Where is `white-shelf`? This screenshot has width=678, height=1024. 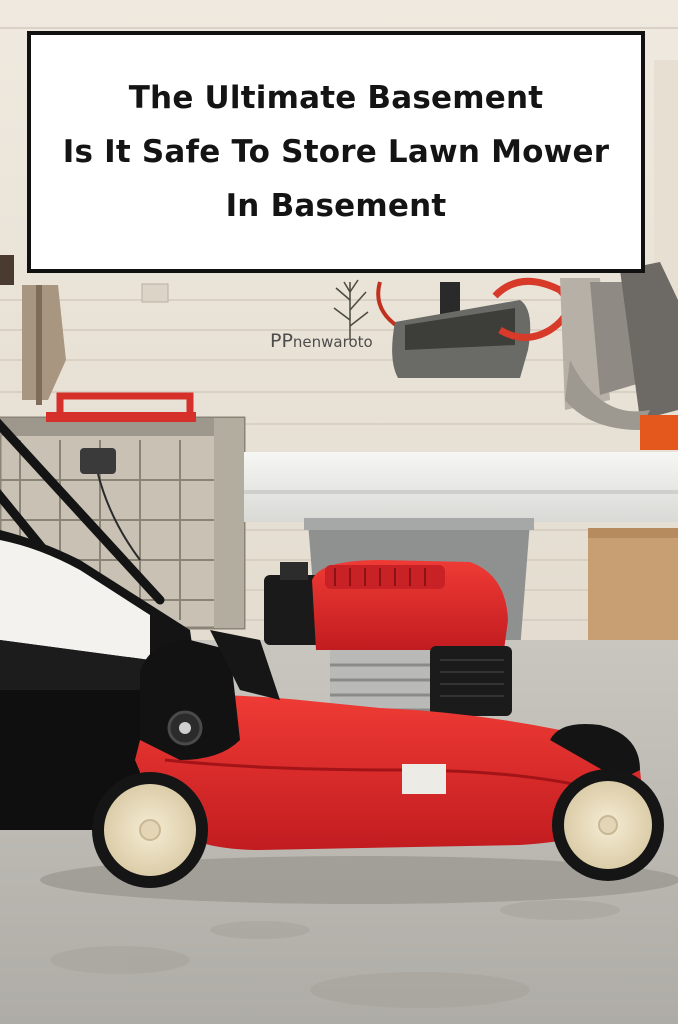 white-shelf is located at coordinates (461, 487).